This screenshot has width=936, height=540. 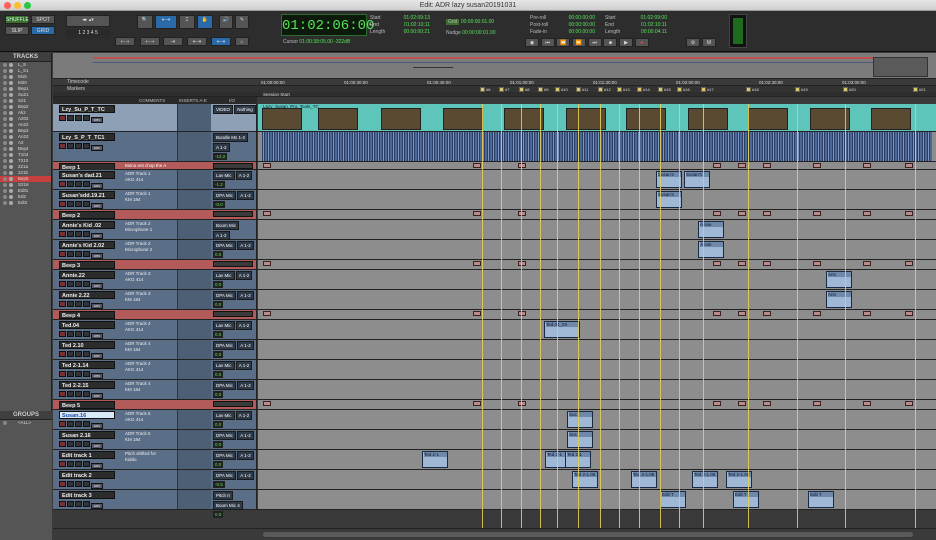 What do you see at coordinates (641, 42) in the screenshot?
I see `record-icon: ●` at bounding box center [641, 42].